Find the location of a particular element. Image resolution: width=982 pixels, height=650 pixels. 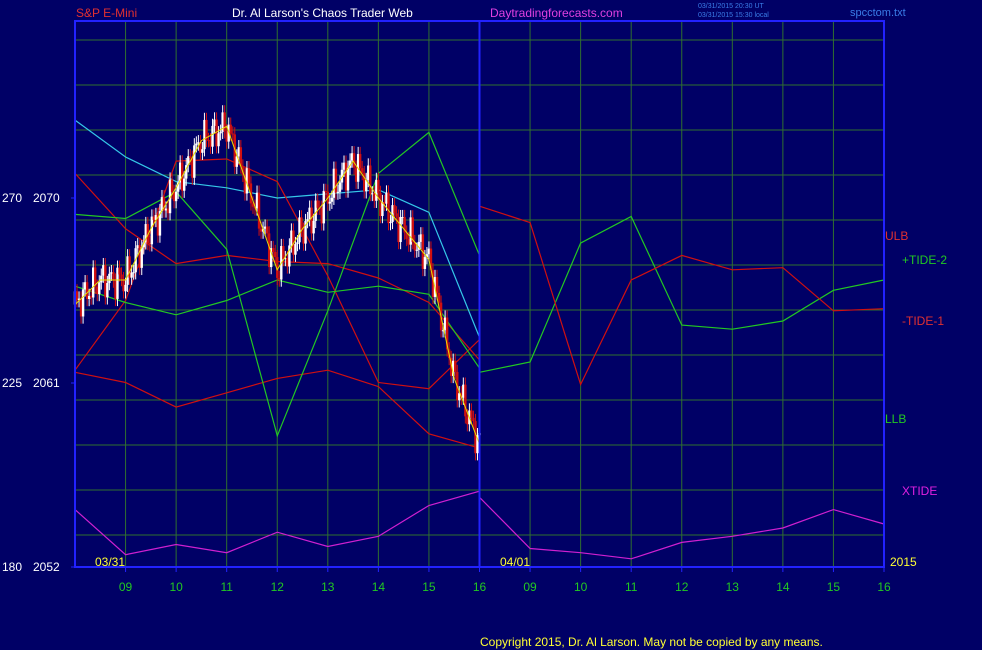

y-tick-label-right: 2070 is located at coordinates (46, 198).